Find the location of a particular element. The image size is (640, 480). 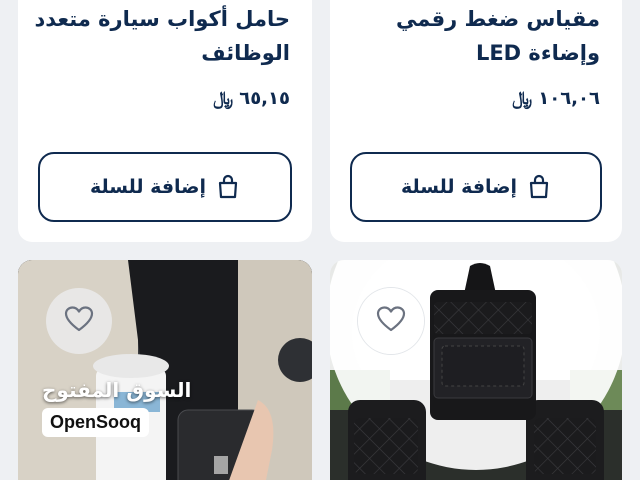

product-price: ٦٥,١٥ ﷼ is located at coordinates (251, 98).